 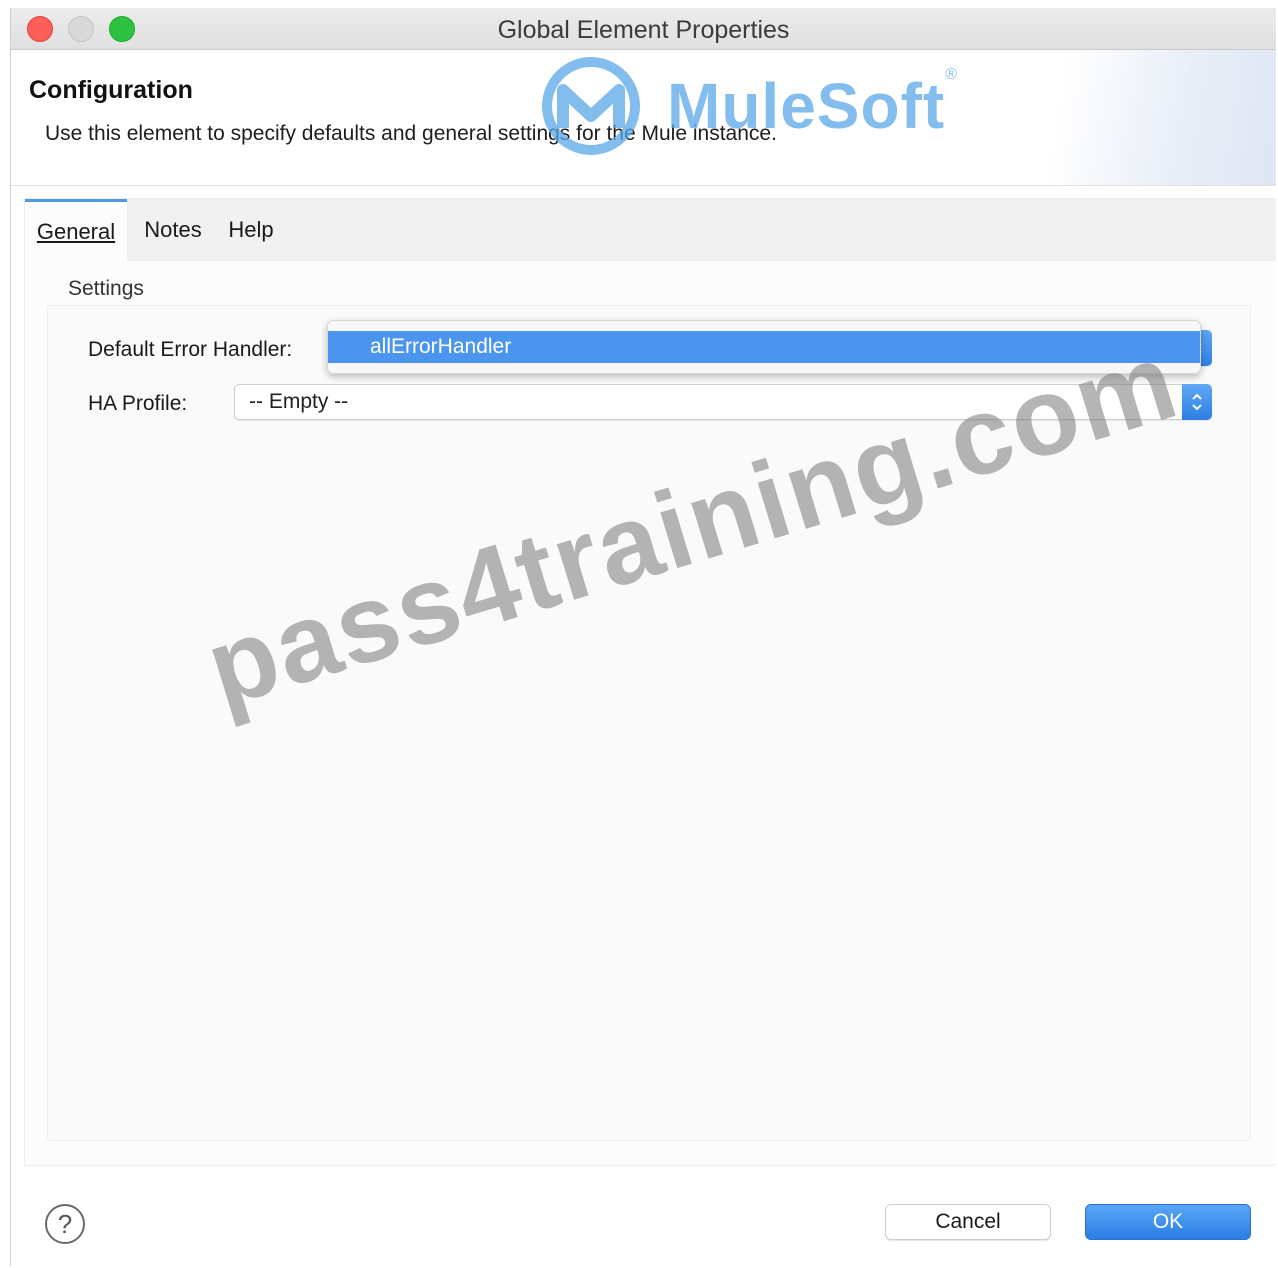 I want to click on brand-name: MuleSoft, so click(x=806, y=106).